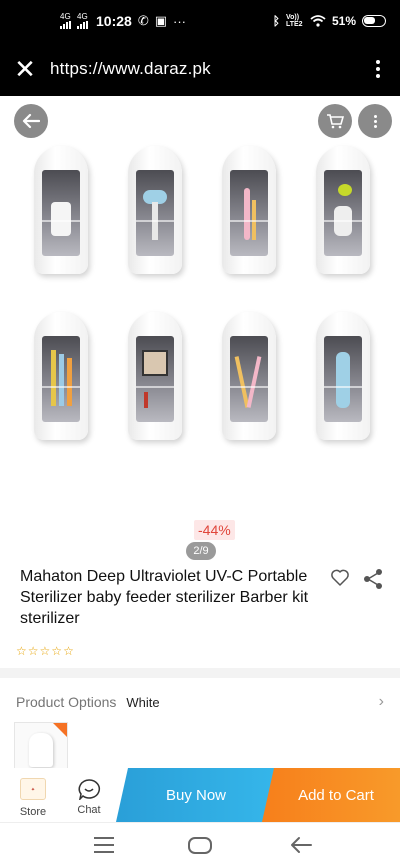 The image size is (400, 866). What do you see at coordinates (180, 21) in the screenshot?
I see `more-notifications-icon: ···` at bounding box center [180, 21].